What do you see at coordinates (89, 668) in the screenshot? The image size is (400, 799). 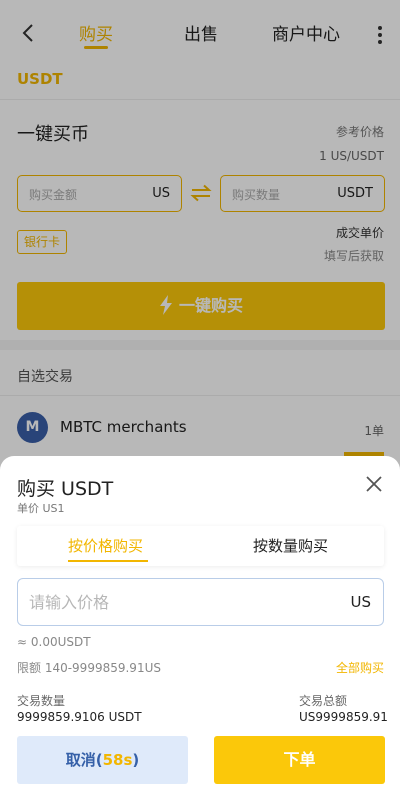 I see `limit-text: 限额 140-9999859.91US` at bounding box center [89, 668].